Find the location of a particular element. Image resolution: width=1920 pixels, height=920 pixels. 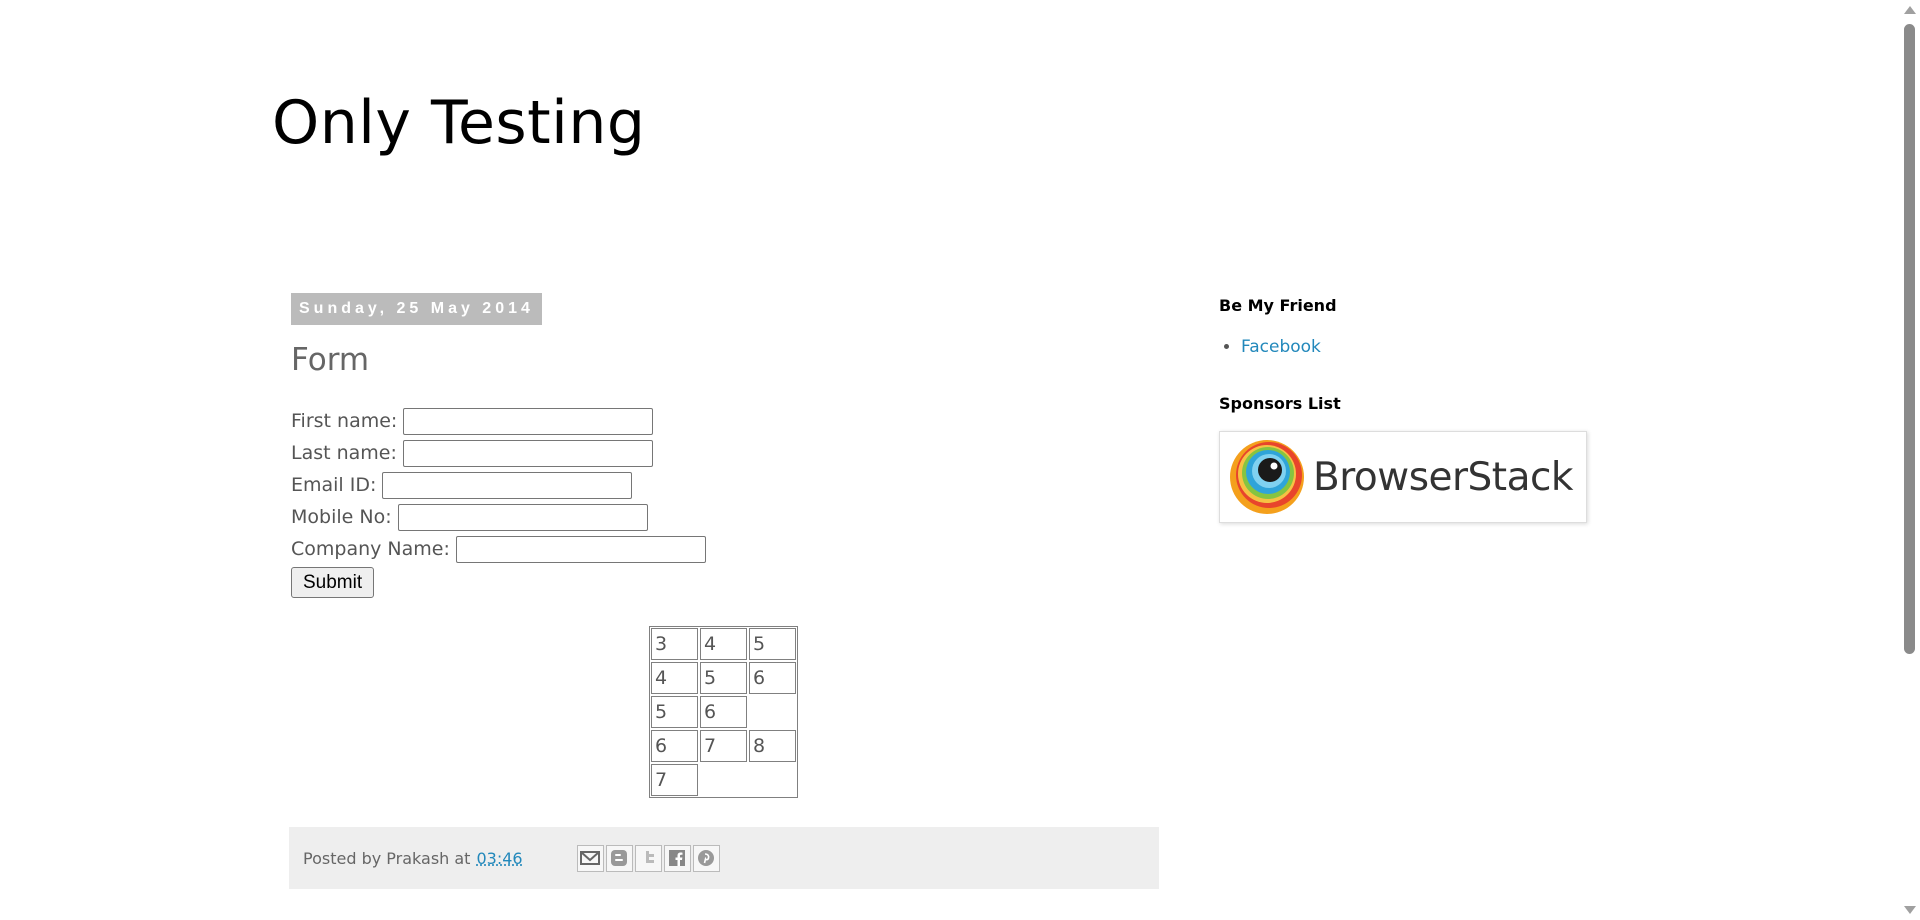

facebook-share-button is located at coordinates (677, 858).